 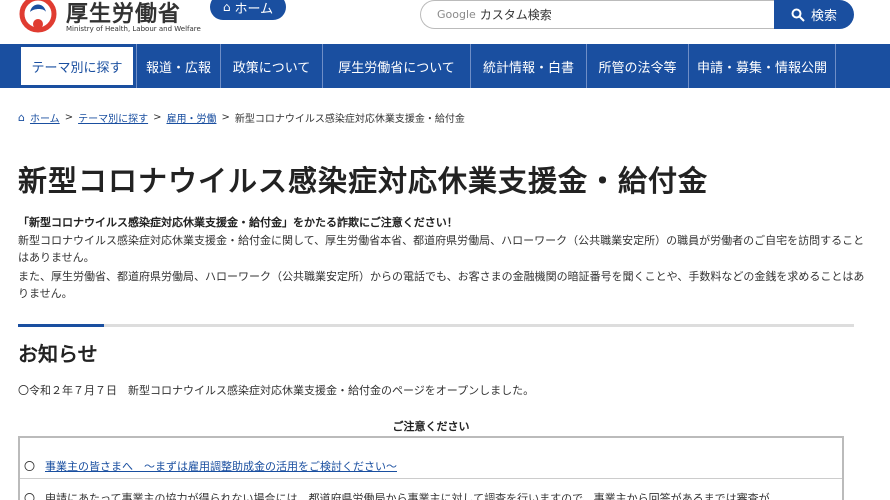 I want to click on breadcrumb-current: 新型コロナウイルス感染症対応休業支援金・給付金, so click(x=349, y=119).